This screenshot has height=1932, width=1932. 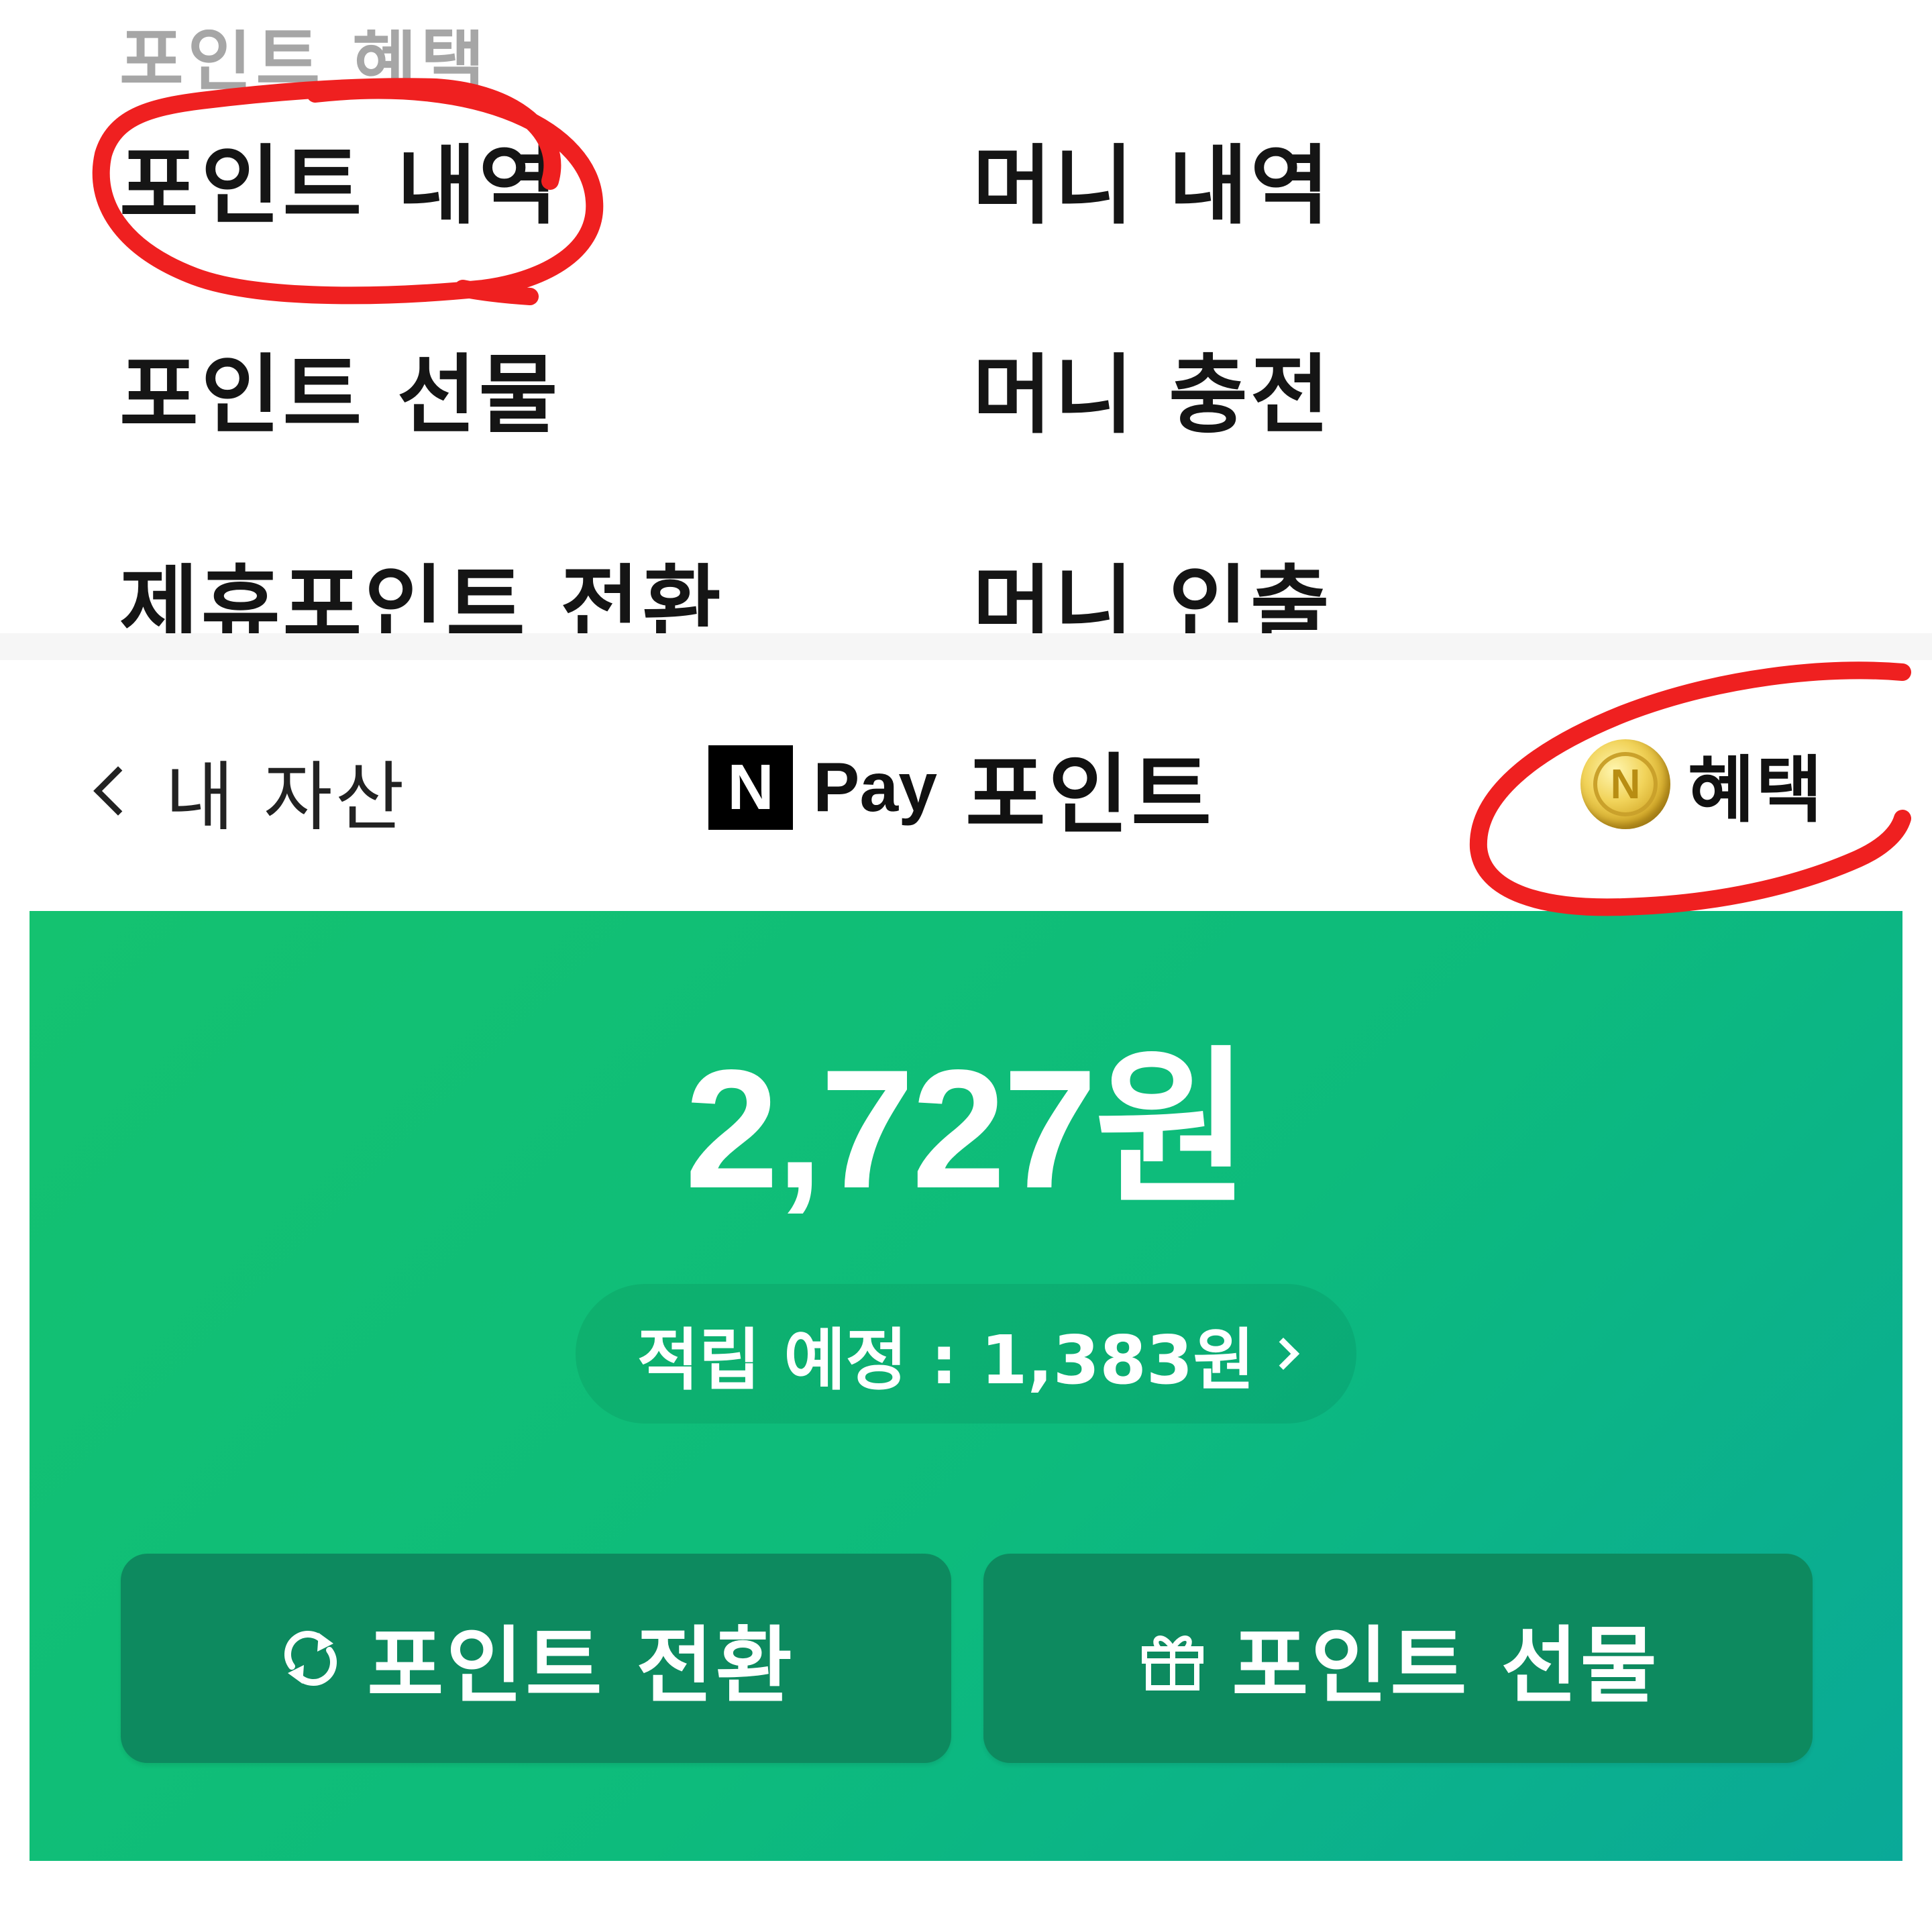 I want to click on page-title: N Pay 포인트, so click(x=961, y=790).